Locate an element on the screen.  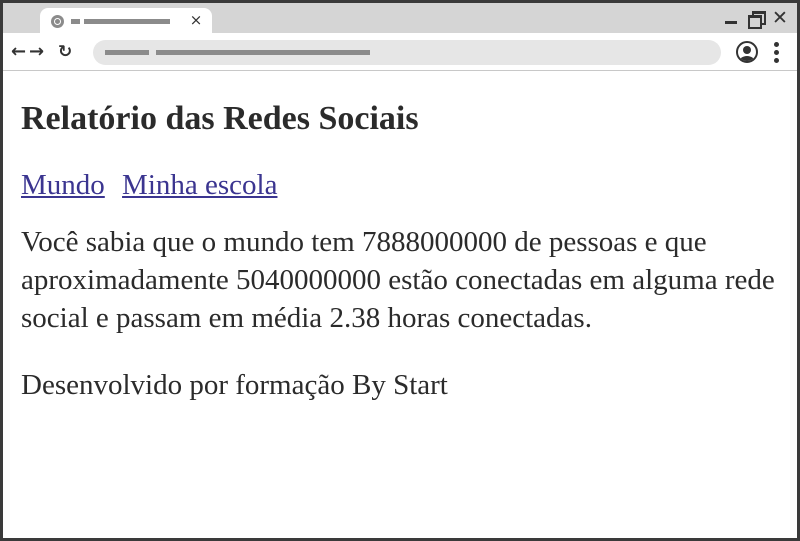
world-population-value: 7888000000 is located at coordinates (434, 242).